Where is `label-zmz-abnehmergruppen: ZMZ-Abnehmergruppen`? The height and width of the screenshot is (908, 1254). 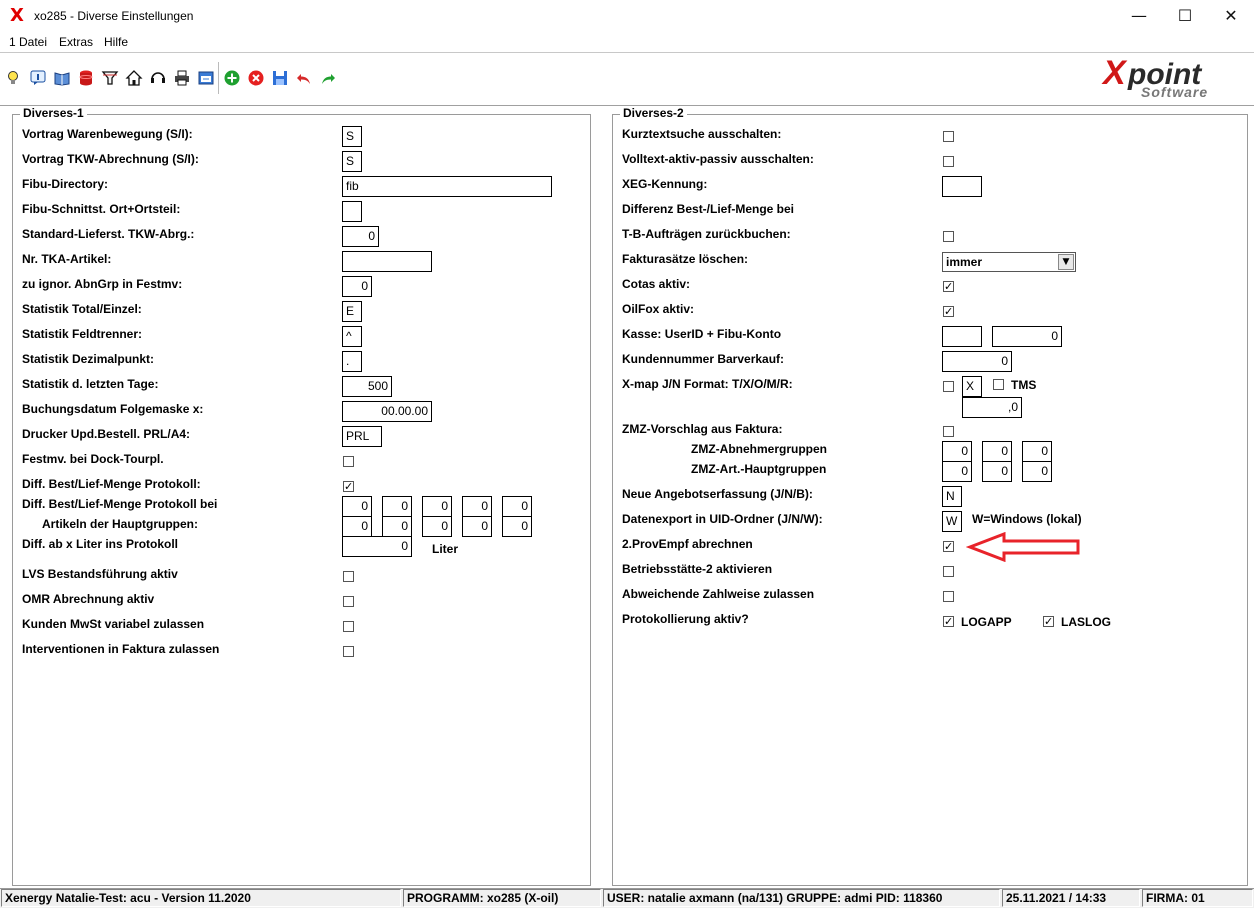 label-zmz-abnehmergruppen: ZMZ-Abnehmergruppen is located at coordinates (759, 449).